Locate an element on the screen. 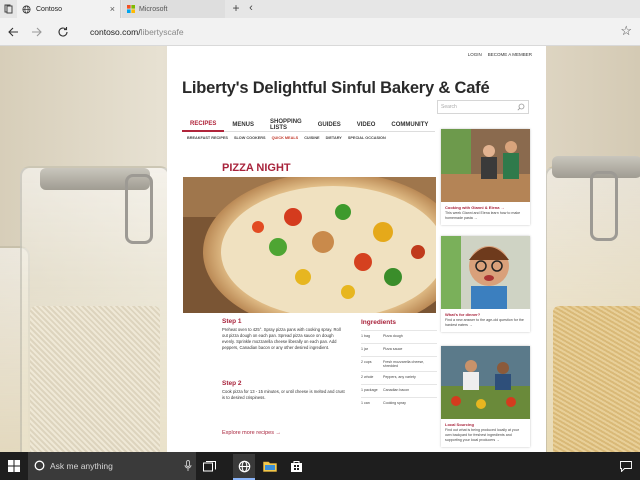  account-links: LOGIN BECOME A MEMBER is located at coordinates (500, 54).